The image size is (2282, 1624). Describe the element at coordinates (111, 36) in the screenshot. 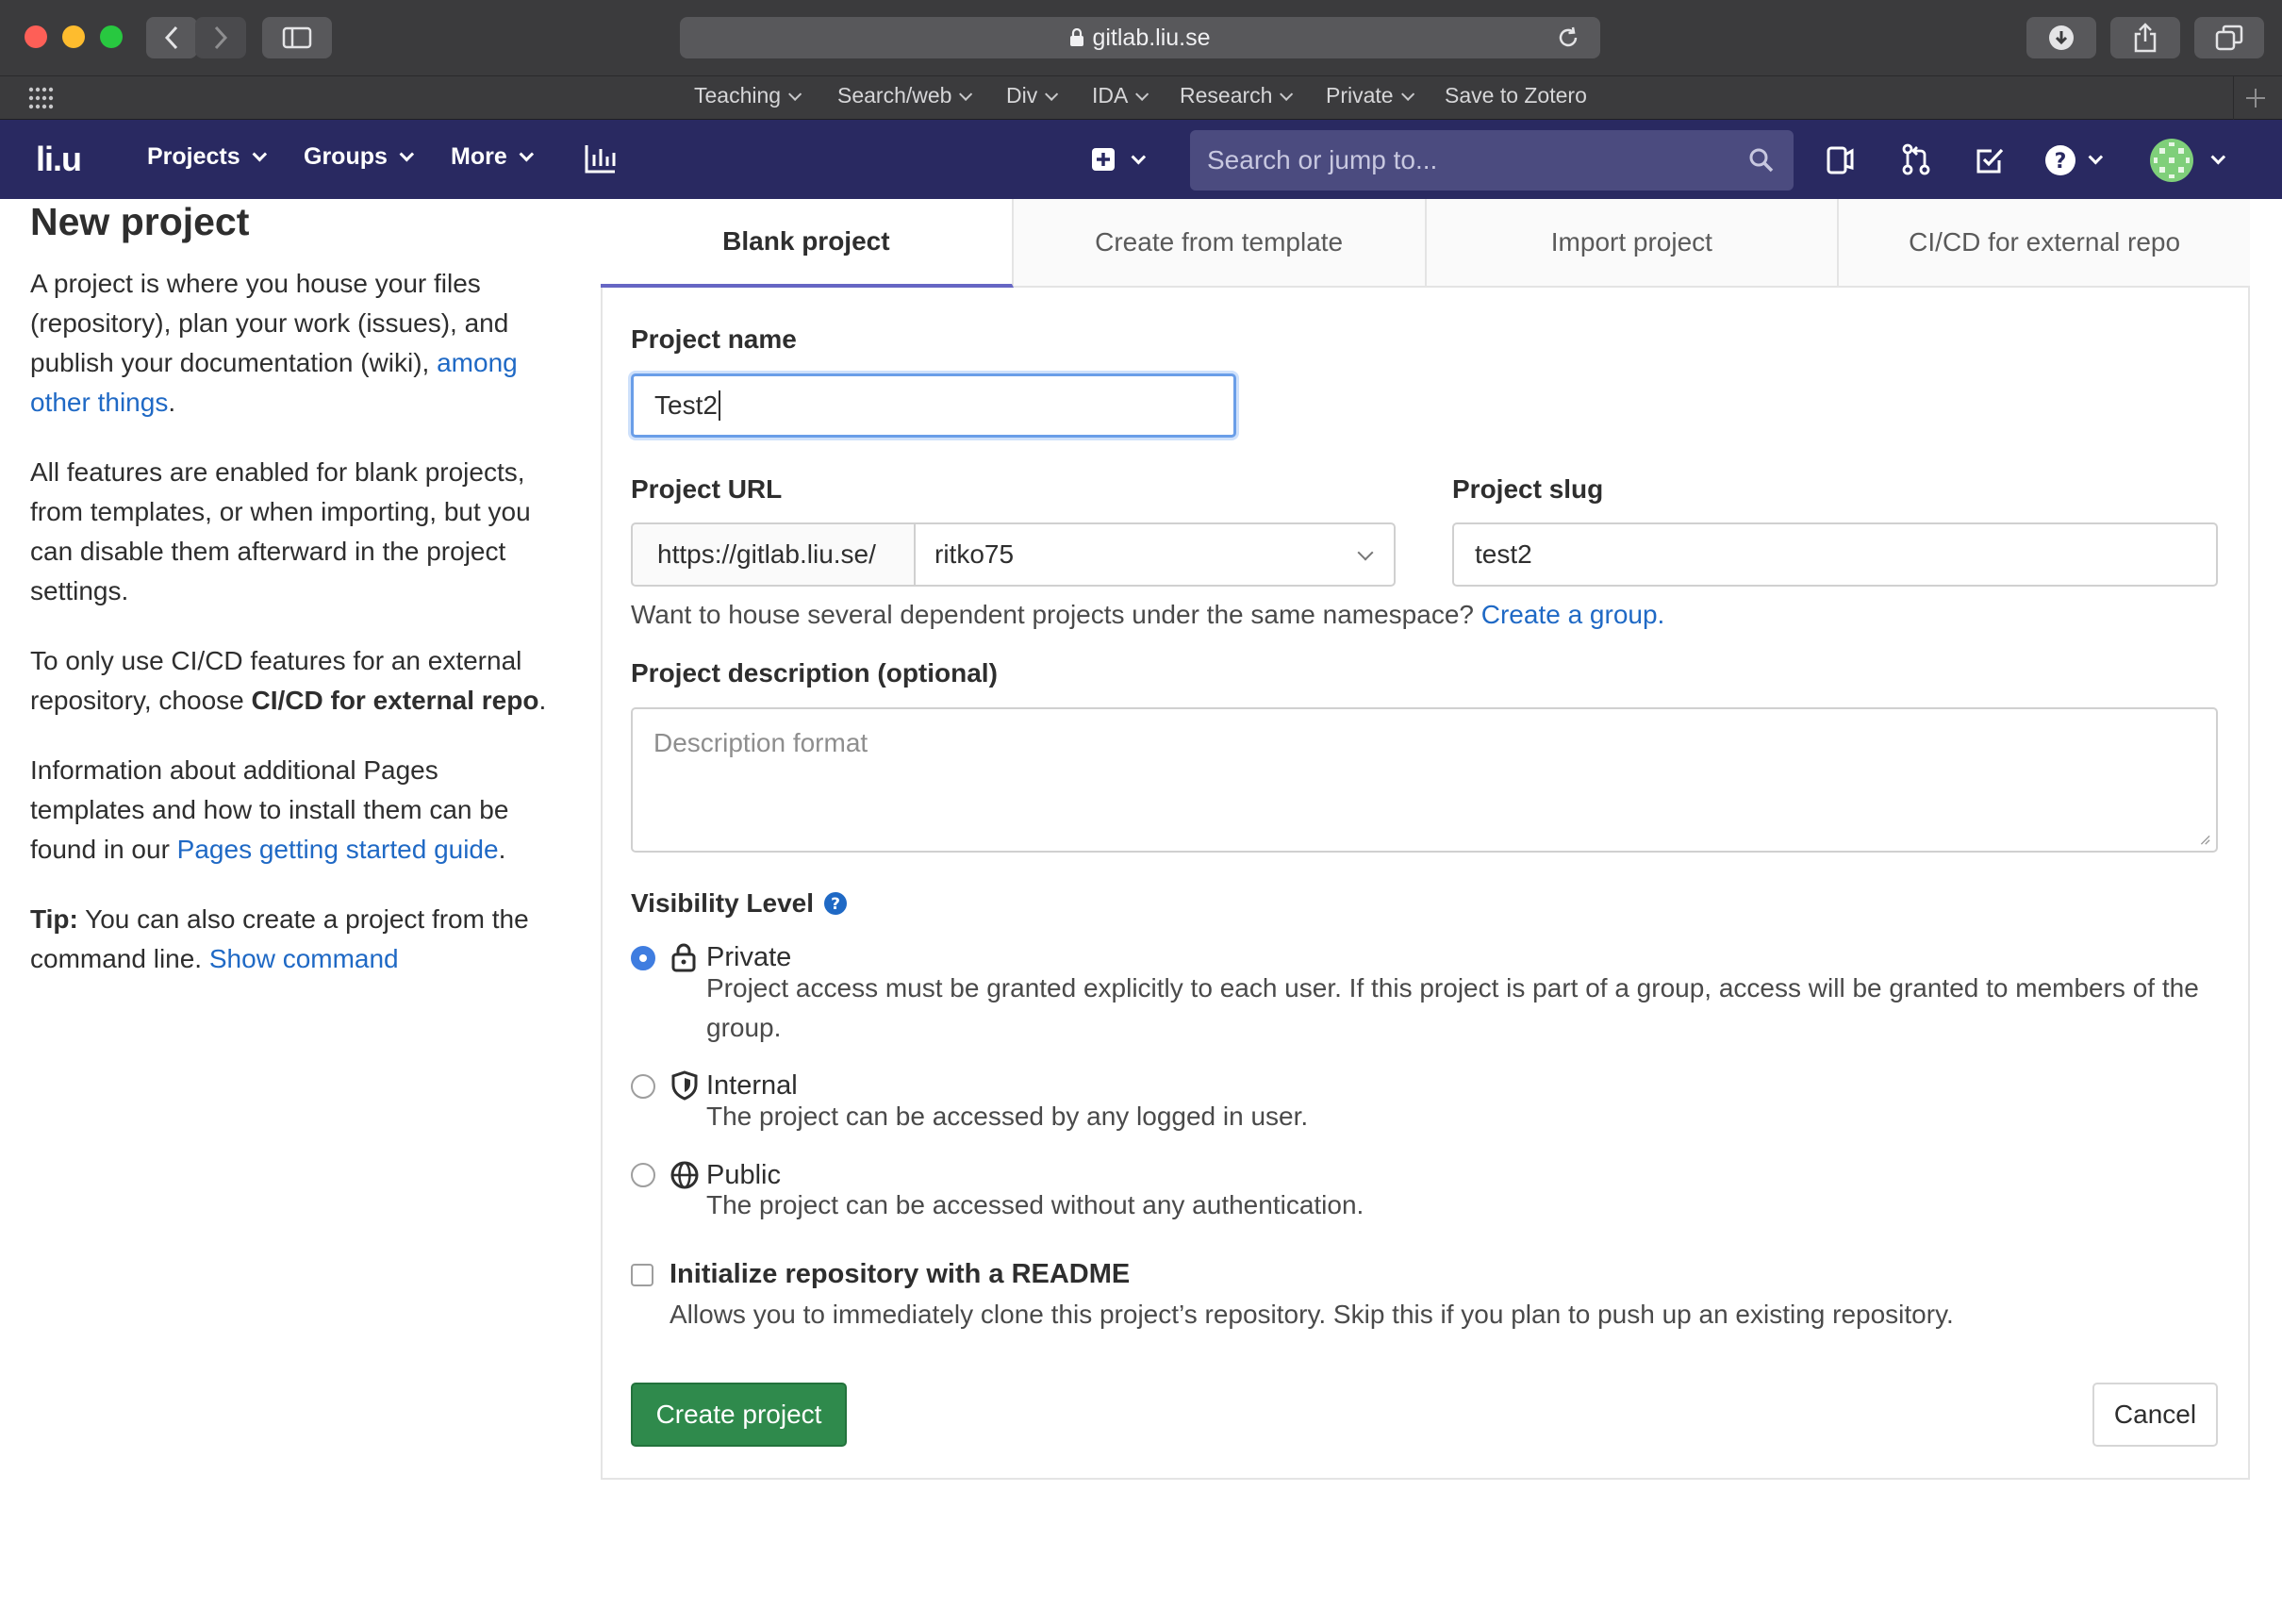

I see `zoom-window-button` at that location.